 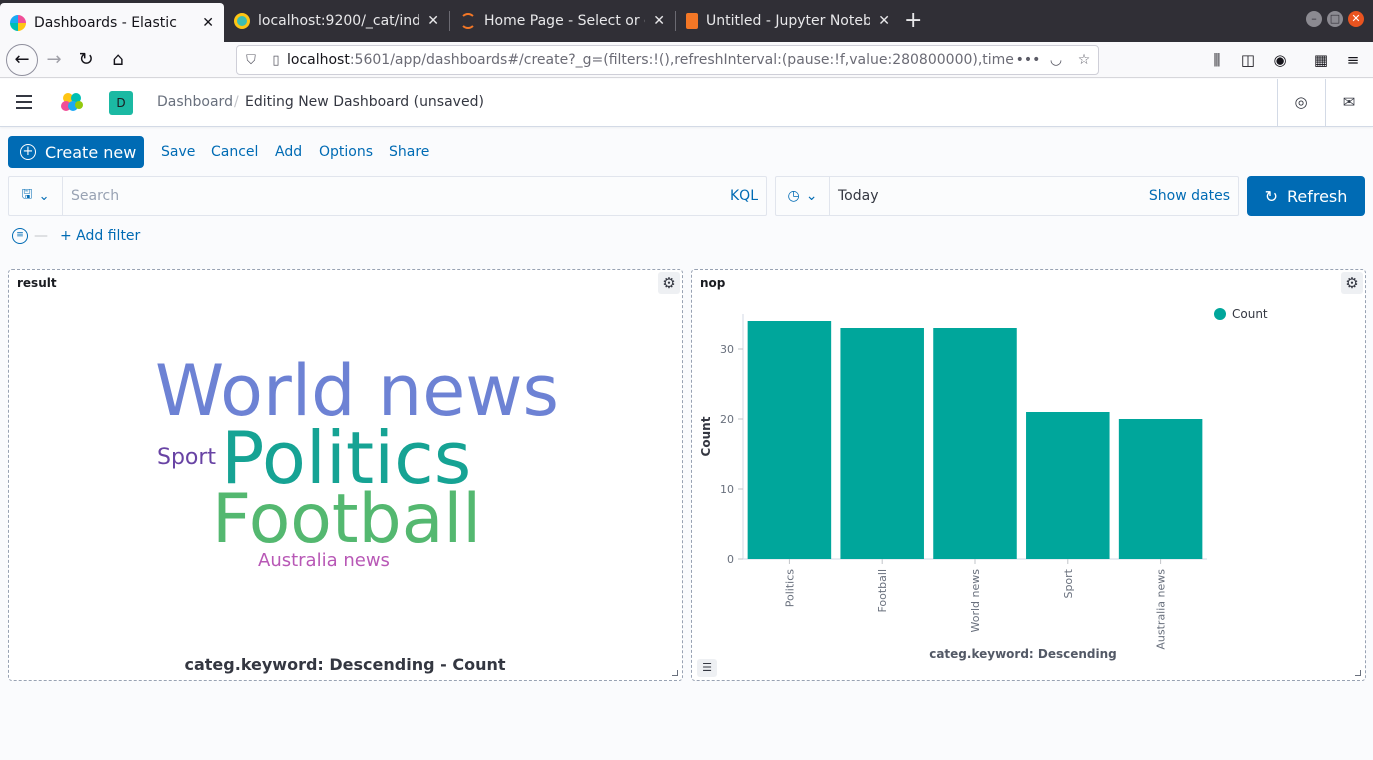 What do you see at coordinates (22, 60) in the screenshot?
I see `back-arrow-icon: ←` at bounding box center [22, 60].